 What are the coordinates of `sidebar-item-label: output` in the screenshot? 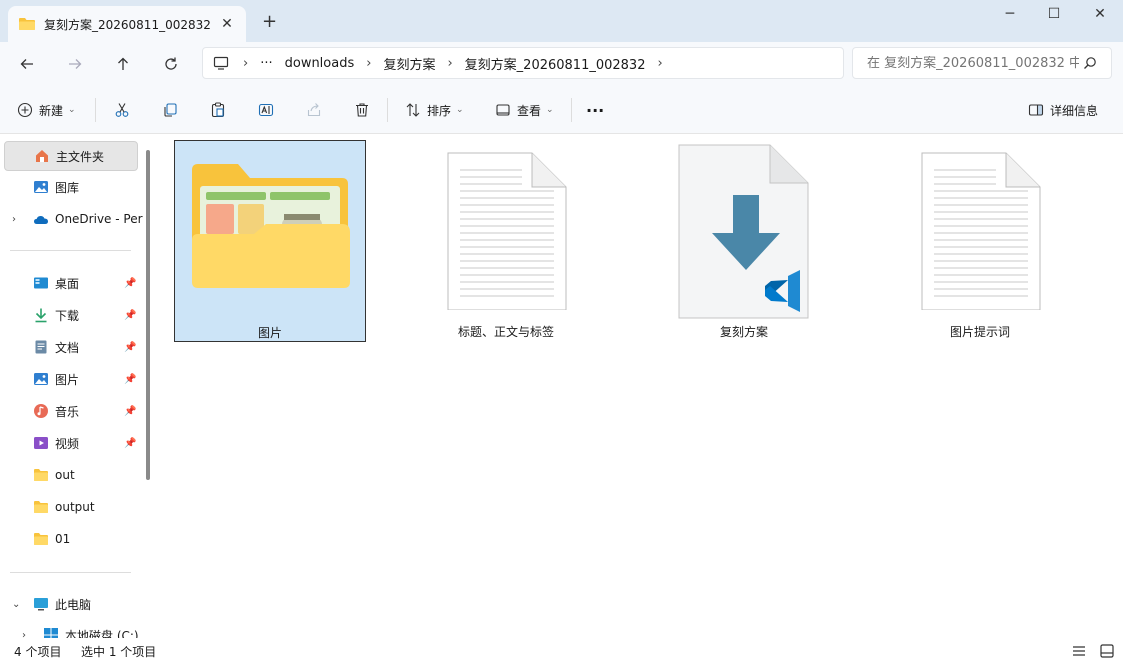 It's located at (75, 507).